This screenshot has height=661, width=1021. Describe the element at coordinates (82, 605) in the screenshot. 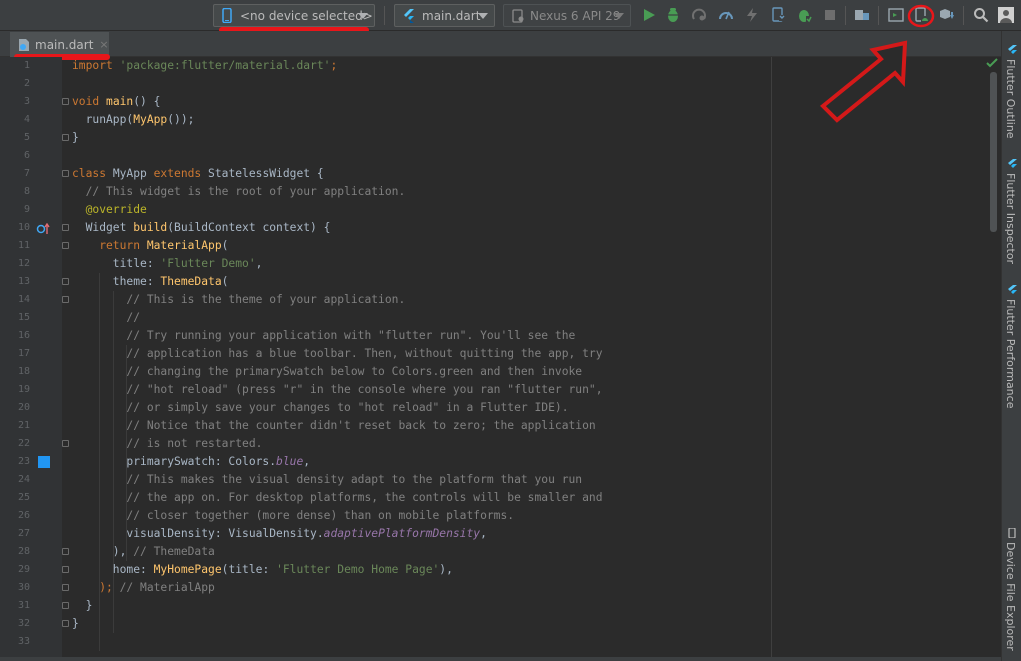

I see `code-line-31: }` at that location.